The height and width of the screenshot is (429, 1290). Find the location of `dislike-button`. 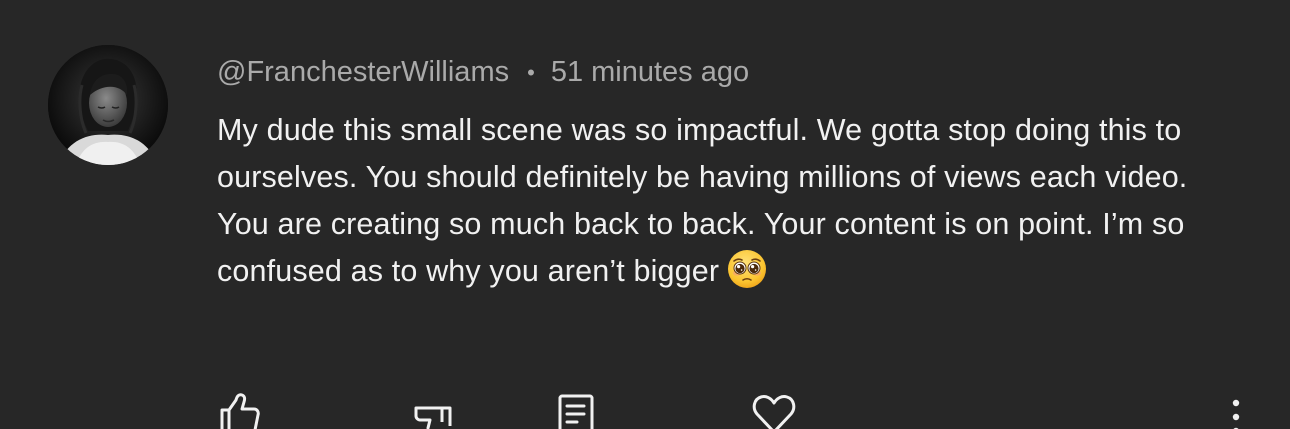

dislike-button is located at coordinates (433, 410).